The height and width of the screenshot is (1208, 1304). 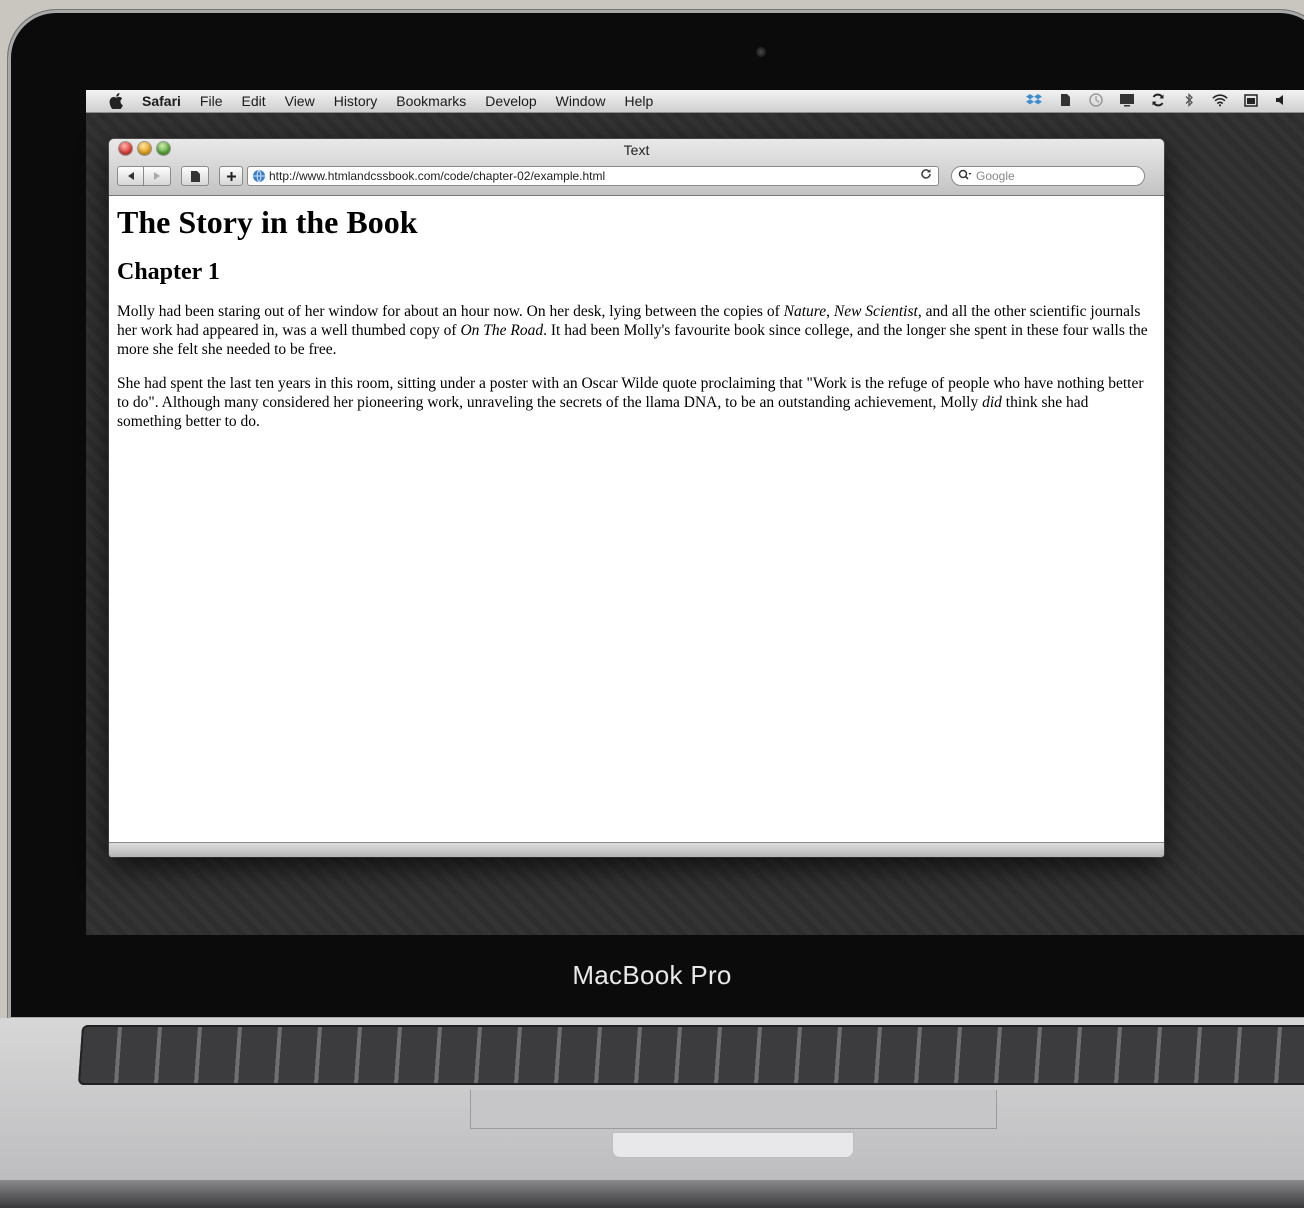 I want to click on p2-emphasis-did: did, so click(x=992, y=402).